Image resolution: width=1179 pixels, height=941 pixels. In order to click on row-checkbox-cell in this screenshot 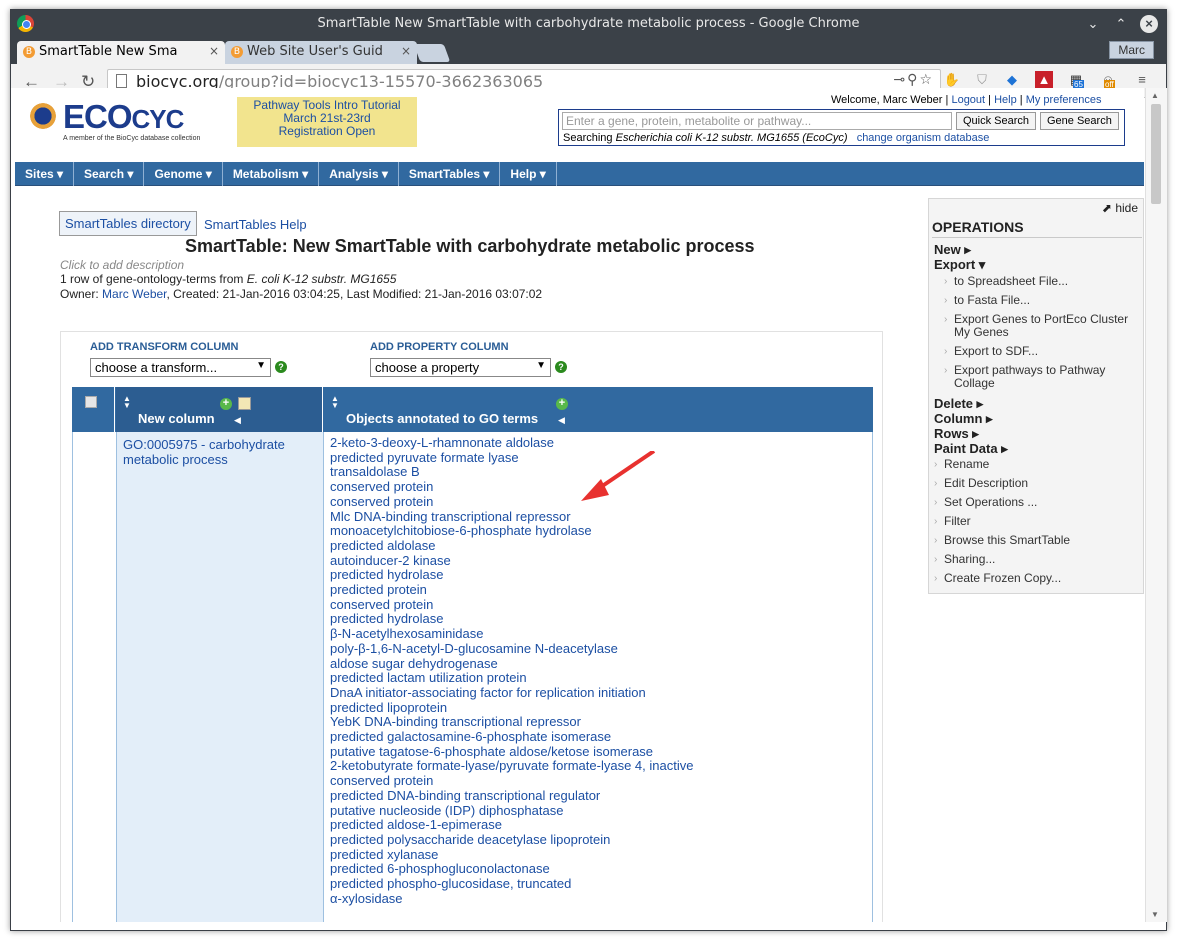, I will do `click(94, 677)`.